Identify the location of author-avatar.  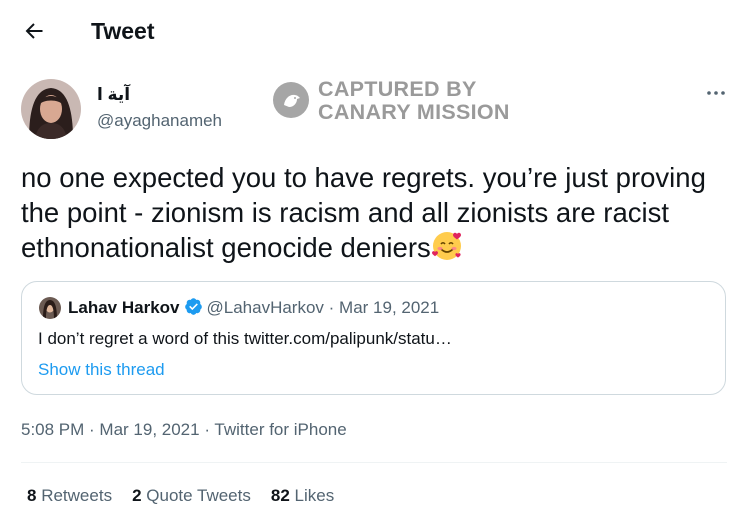
(51, 109).